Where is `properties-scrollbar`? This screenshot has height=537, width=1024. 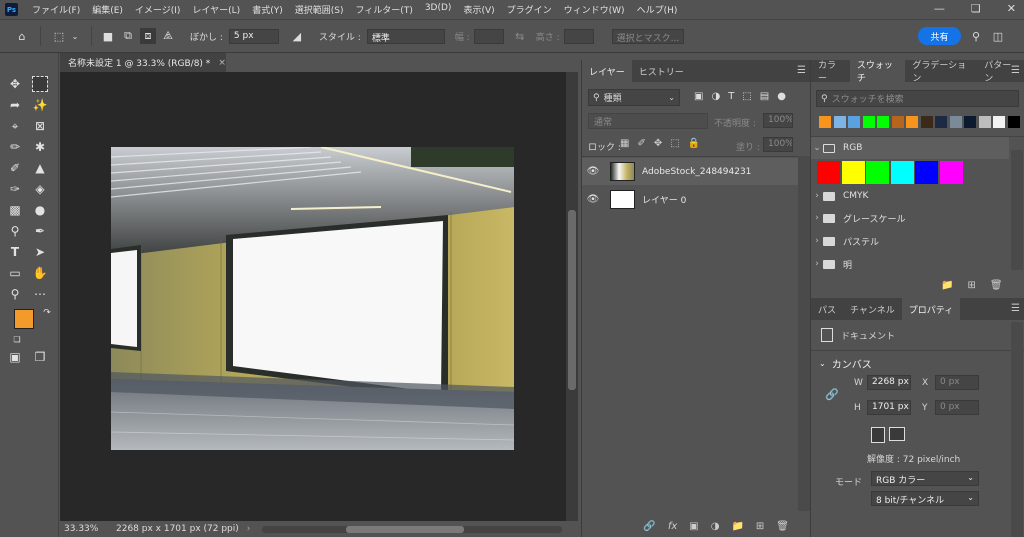
properties-scrollbar is located at coordinates (1017, 429).